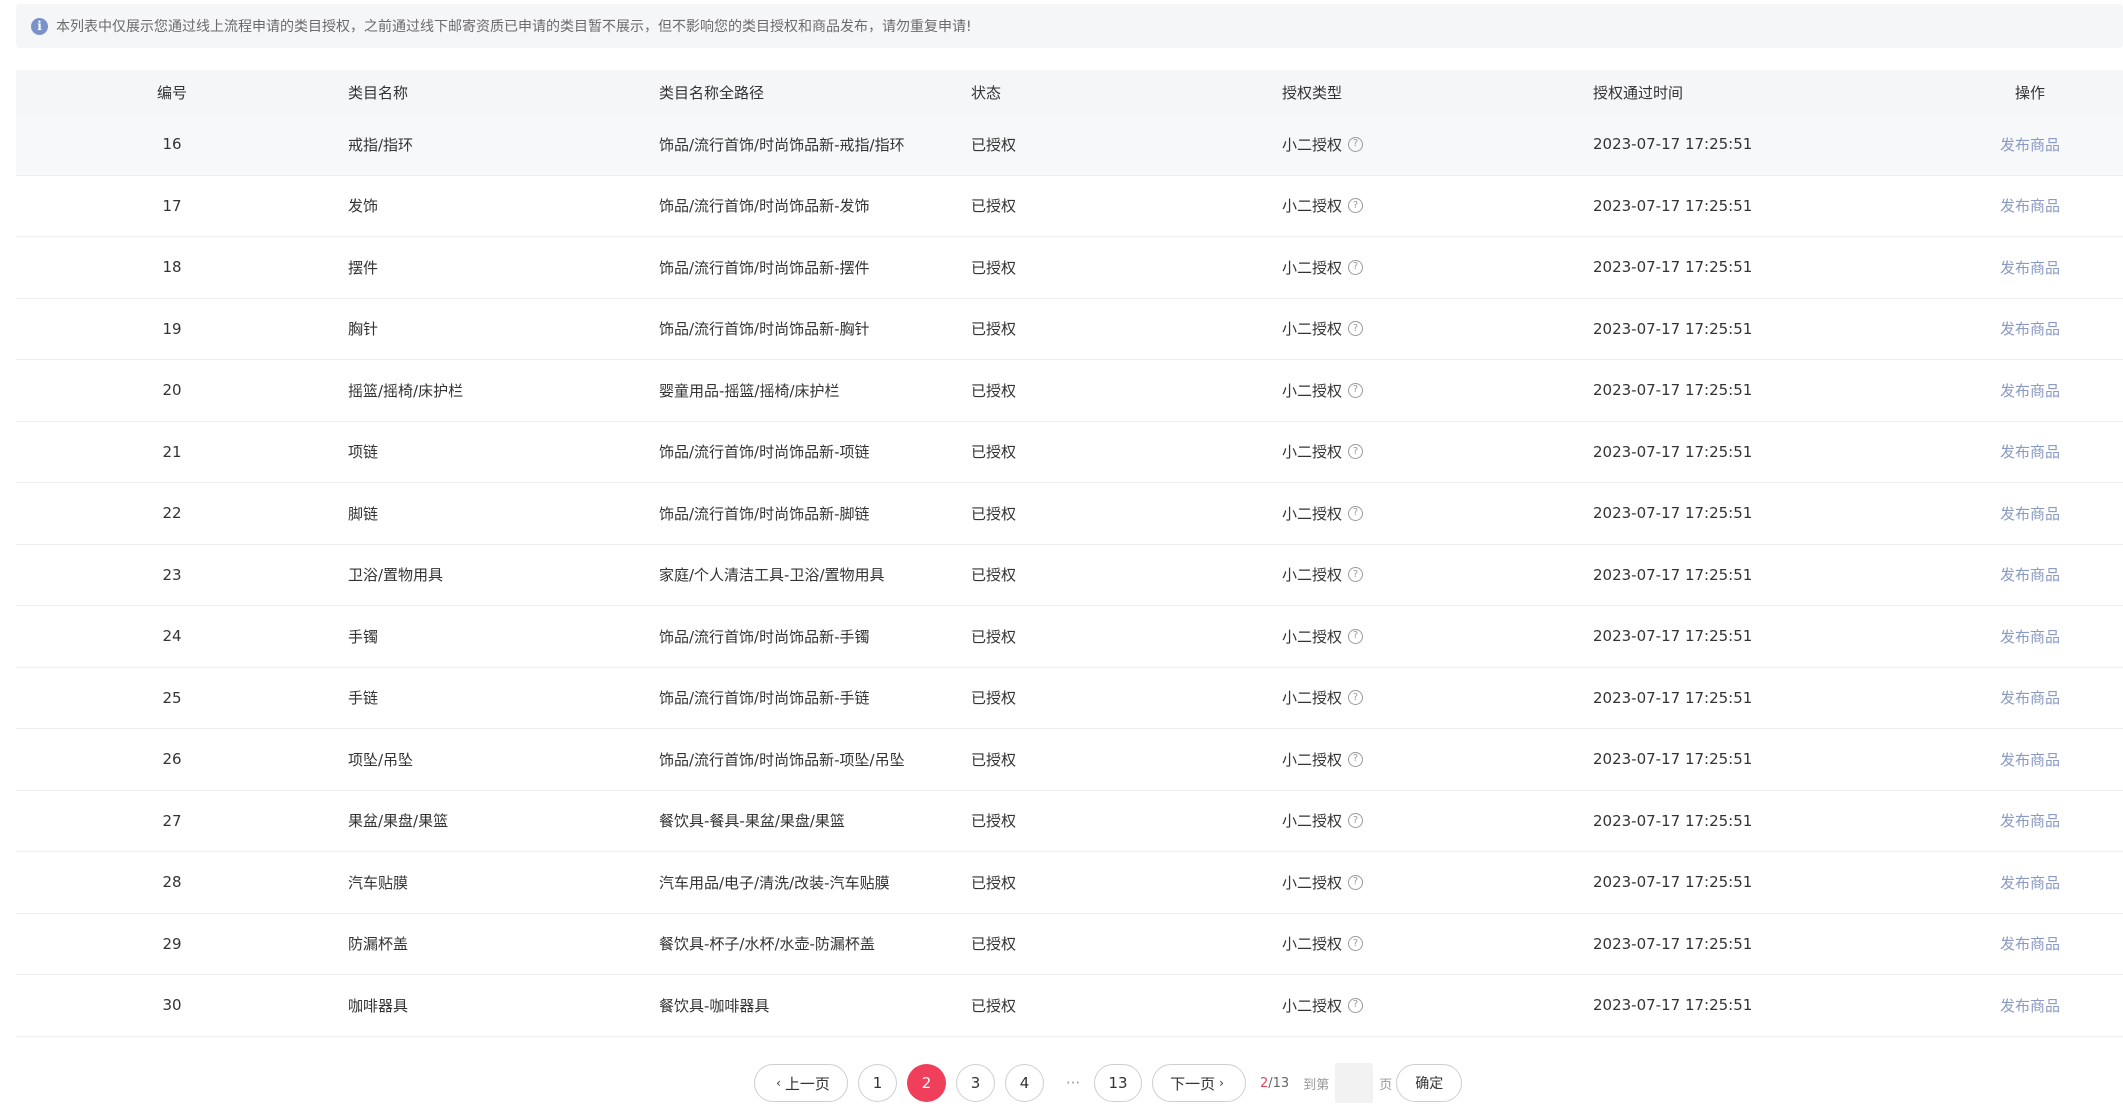  Describe the element at coordinates (172, 943) in the screenshot. I see `cell-id: 29` at that location.